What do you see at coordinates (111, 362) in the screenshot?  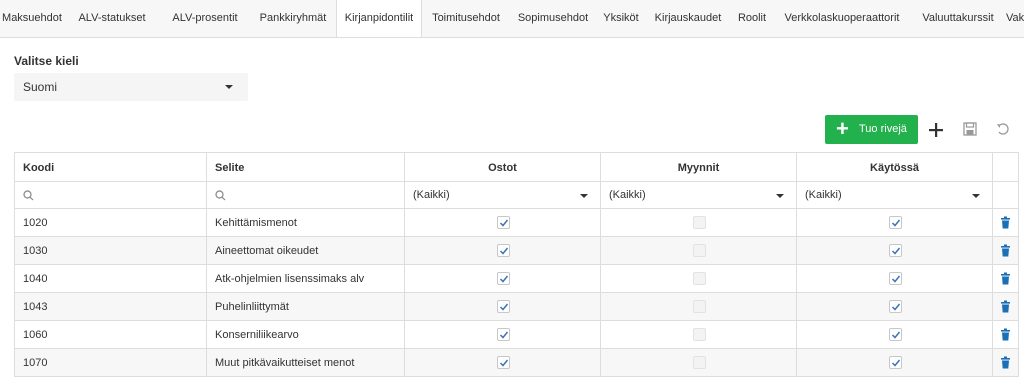 I see `cell-koodi: 1070` at bounding box center [111, 362].